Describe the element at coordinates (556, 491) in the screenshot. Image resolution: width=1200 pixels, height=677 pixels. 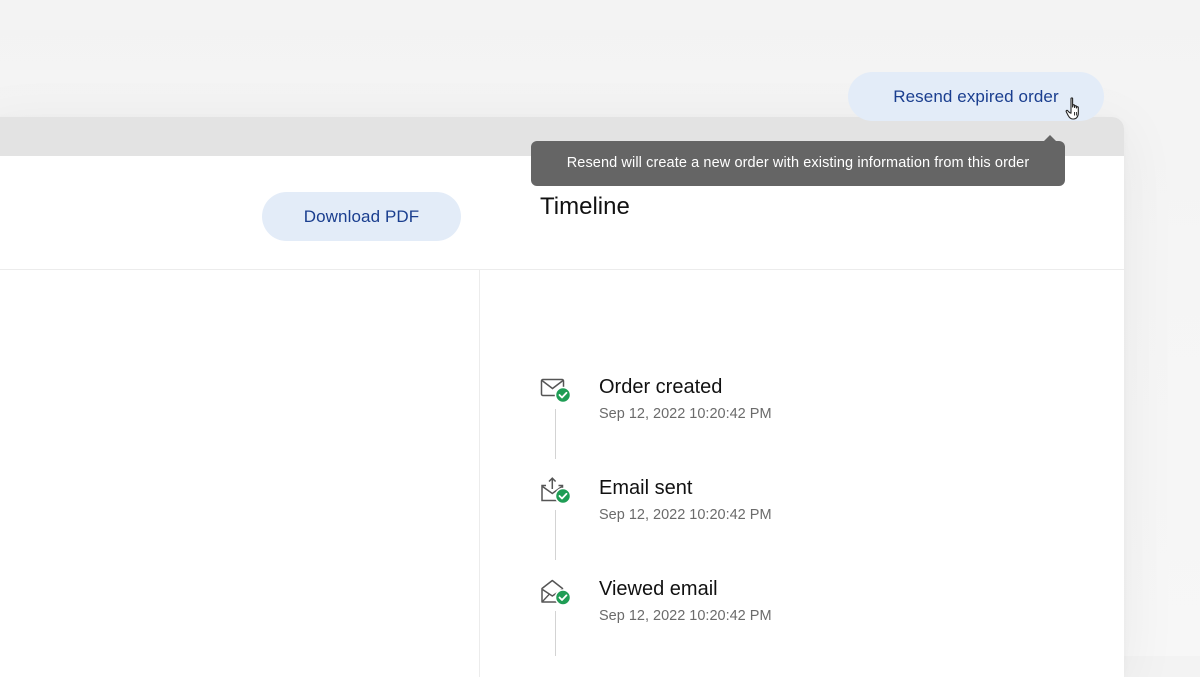
I see `email-sent-icon` at that location.